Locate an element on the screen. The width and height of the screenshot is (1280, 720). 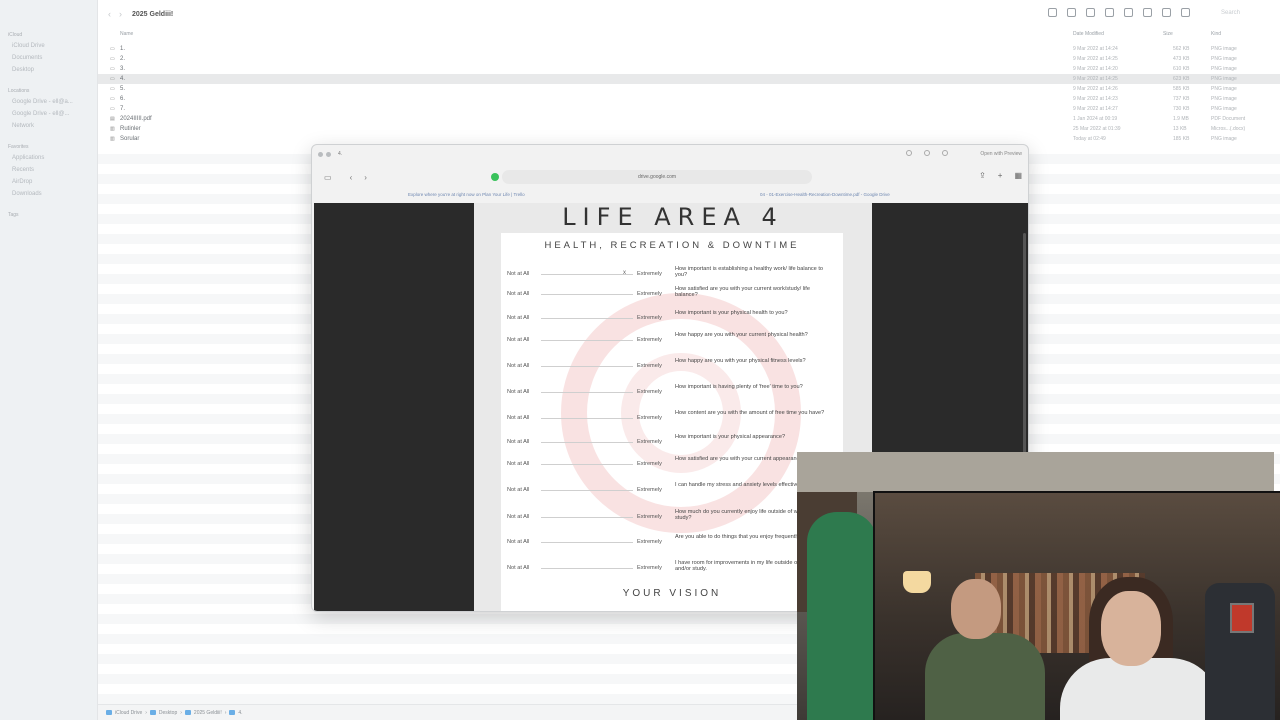
file-row: ▭ 2. 9 Mar 2022 at 14:25 473 KB PNG image is located at coordinates (689, 59).